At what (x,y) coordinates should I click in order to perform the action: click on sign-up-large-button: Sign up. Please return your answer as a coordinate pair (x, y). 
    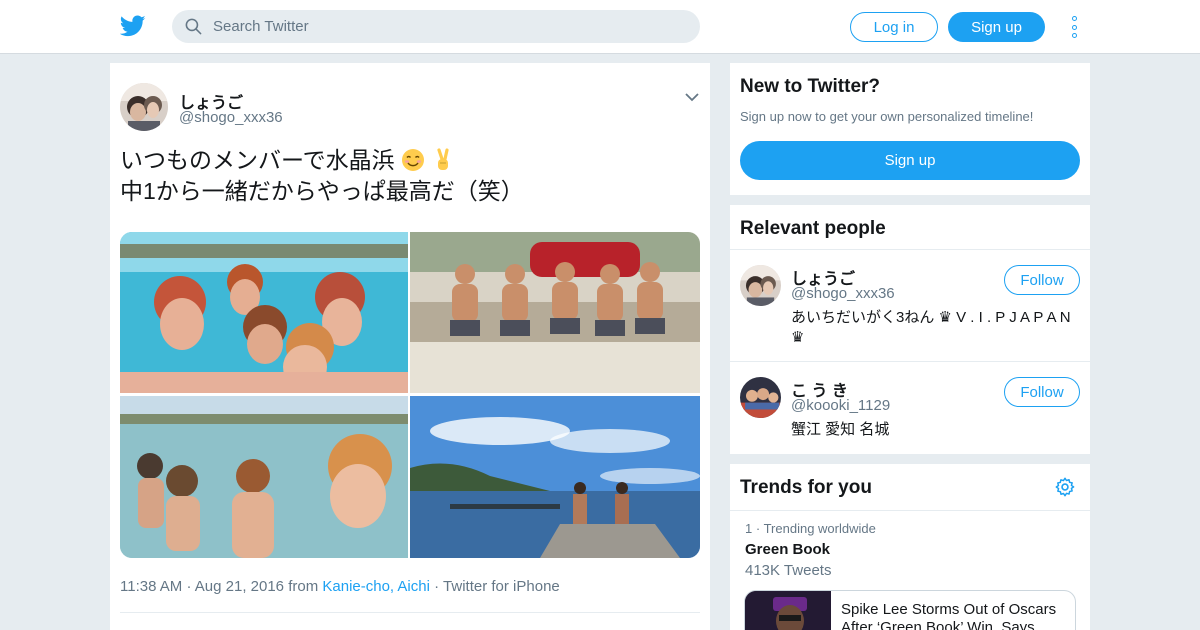
    Looking at the image, I should click on (910, 160).